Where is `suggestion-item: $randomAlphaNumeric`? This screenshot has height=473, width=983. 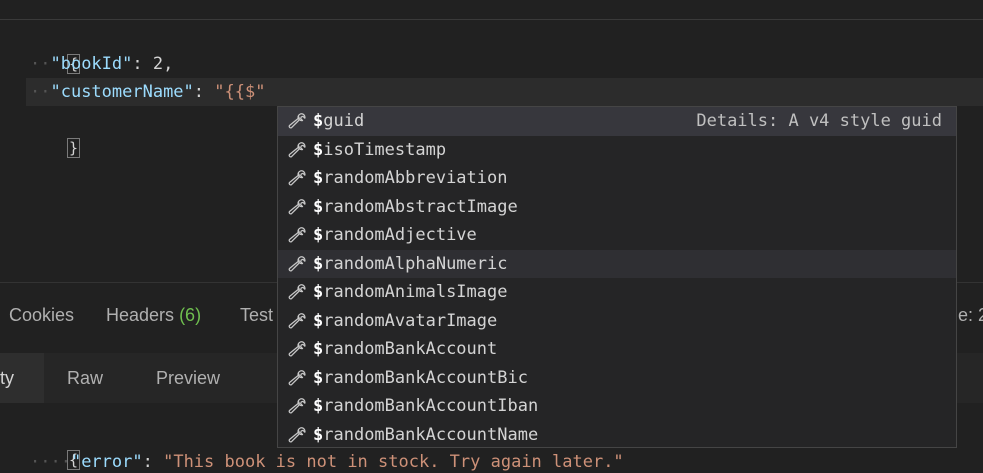
suggestion-item: $randomAlphaNumeric is located at coordinates (617, 263).